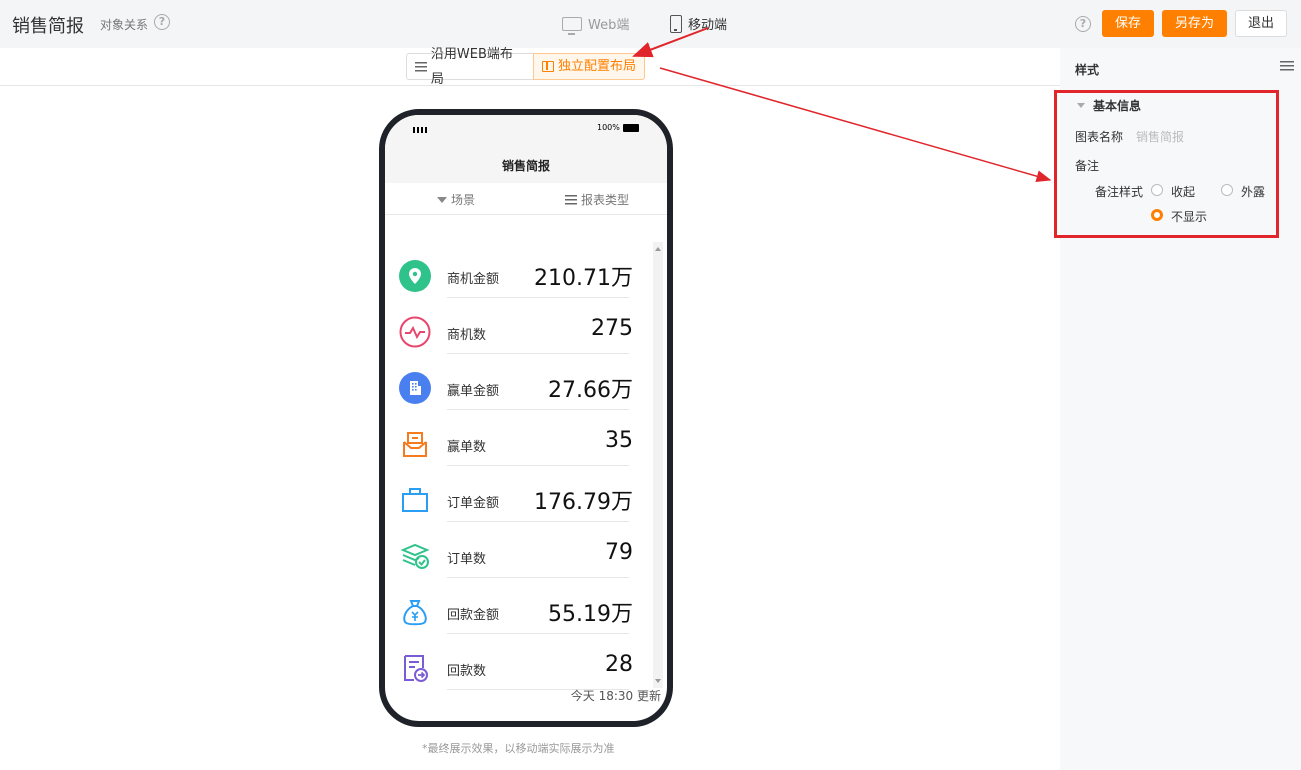 This screenshot has height=770, width=1301. I want to click on layout-icon, so click(548, 66).